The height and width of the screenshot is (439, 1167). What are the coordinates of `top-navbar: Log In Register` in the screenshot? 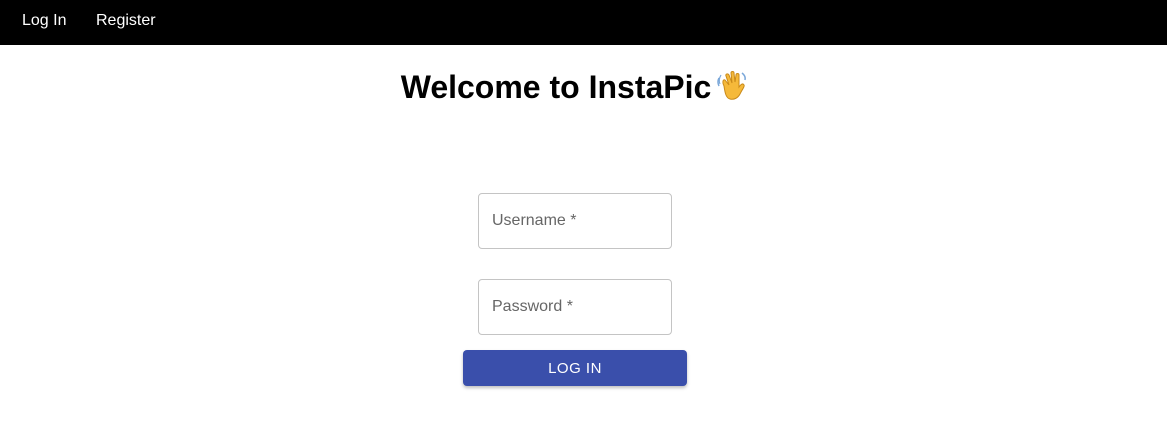 It's located at (583, 22).